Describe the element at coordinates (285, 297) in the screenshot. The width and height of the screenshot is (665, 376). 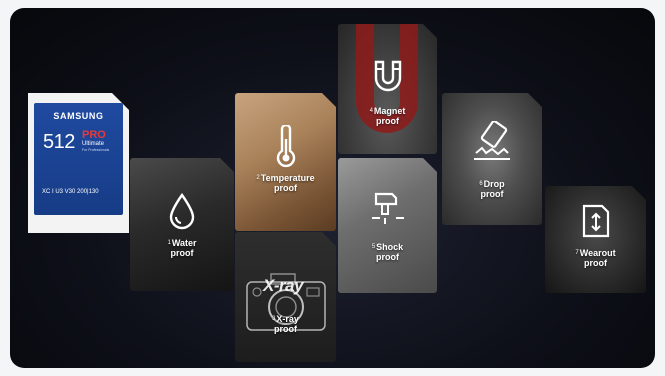
I see `feature-tile-xray: X-ray 3X-ray proof` at that location.